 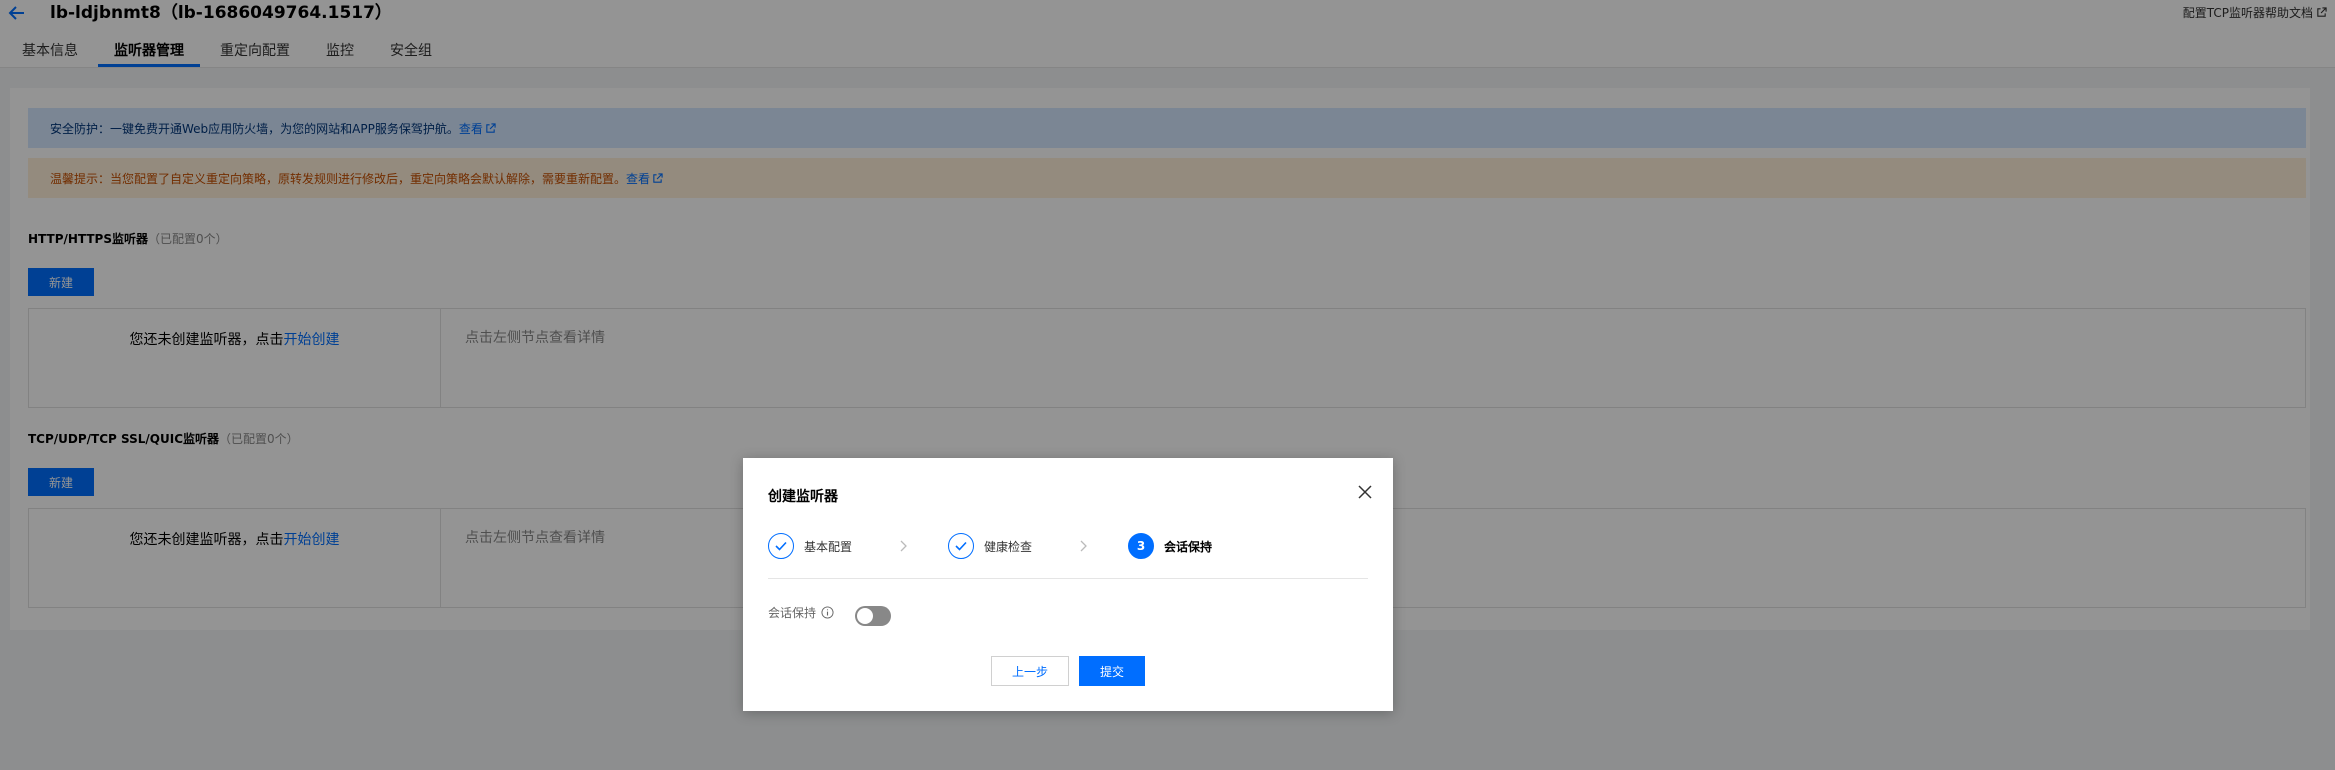 What do you see at coordinates (1068, 546) in the screenshot?
I see `step-indicator: 基本配置 健康检查 3 会话保持` at bounding box center [1068, 546].